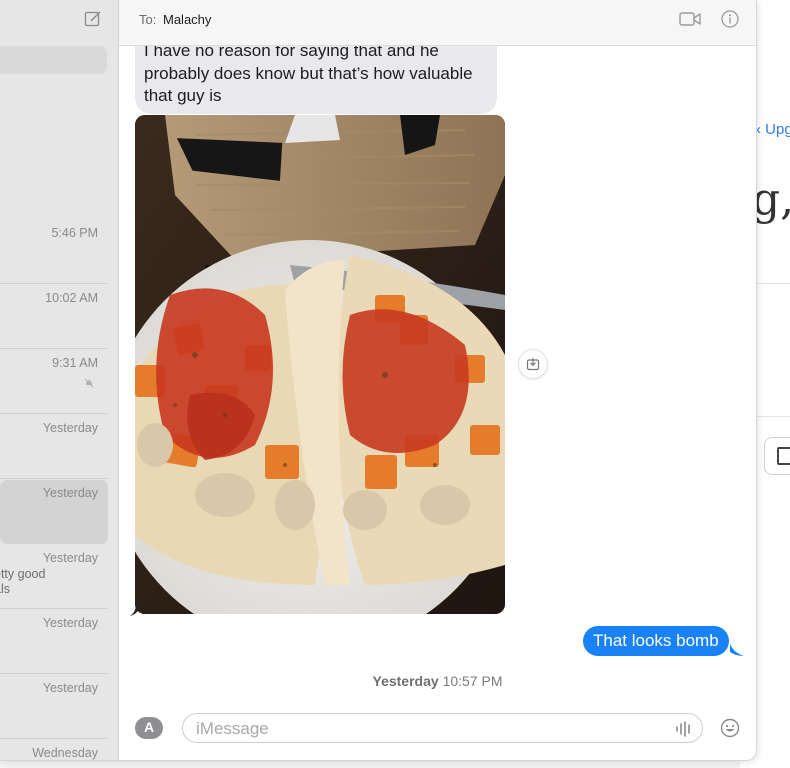  I want to click on emoji-icon, so click(730, 728).